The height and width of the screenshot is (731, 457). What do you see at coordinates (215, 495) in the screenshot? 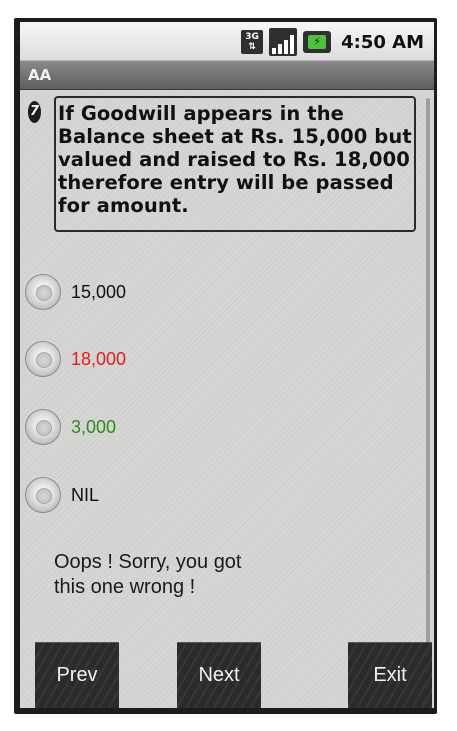
I see `option-4: NIL` at bounding box center [215, 495].